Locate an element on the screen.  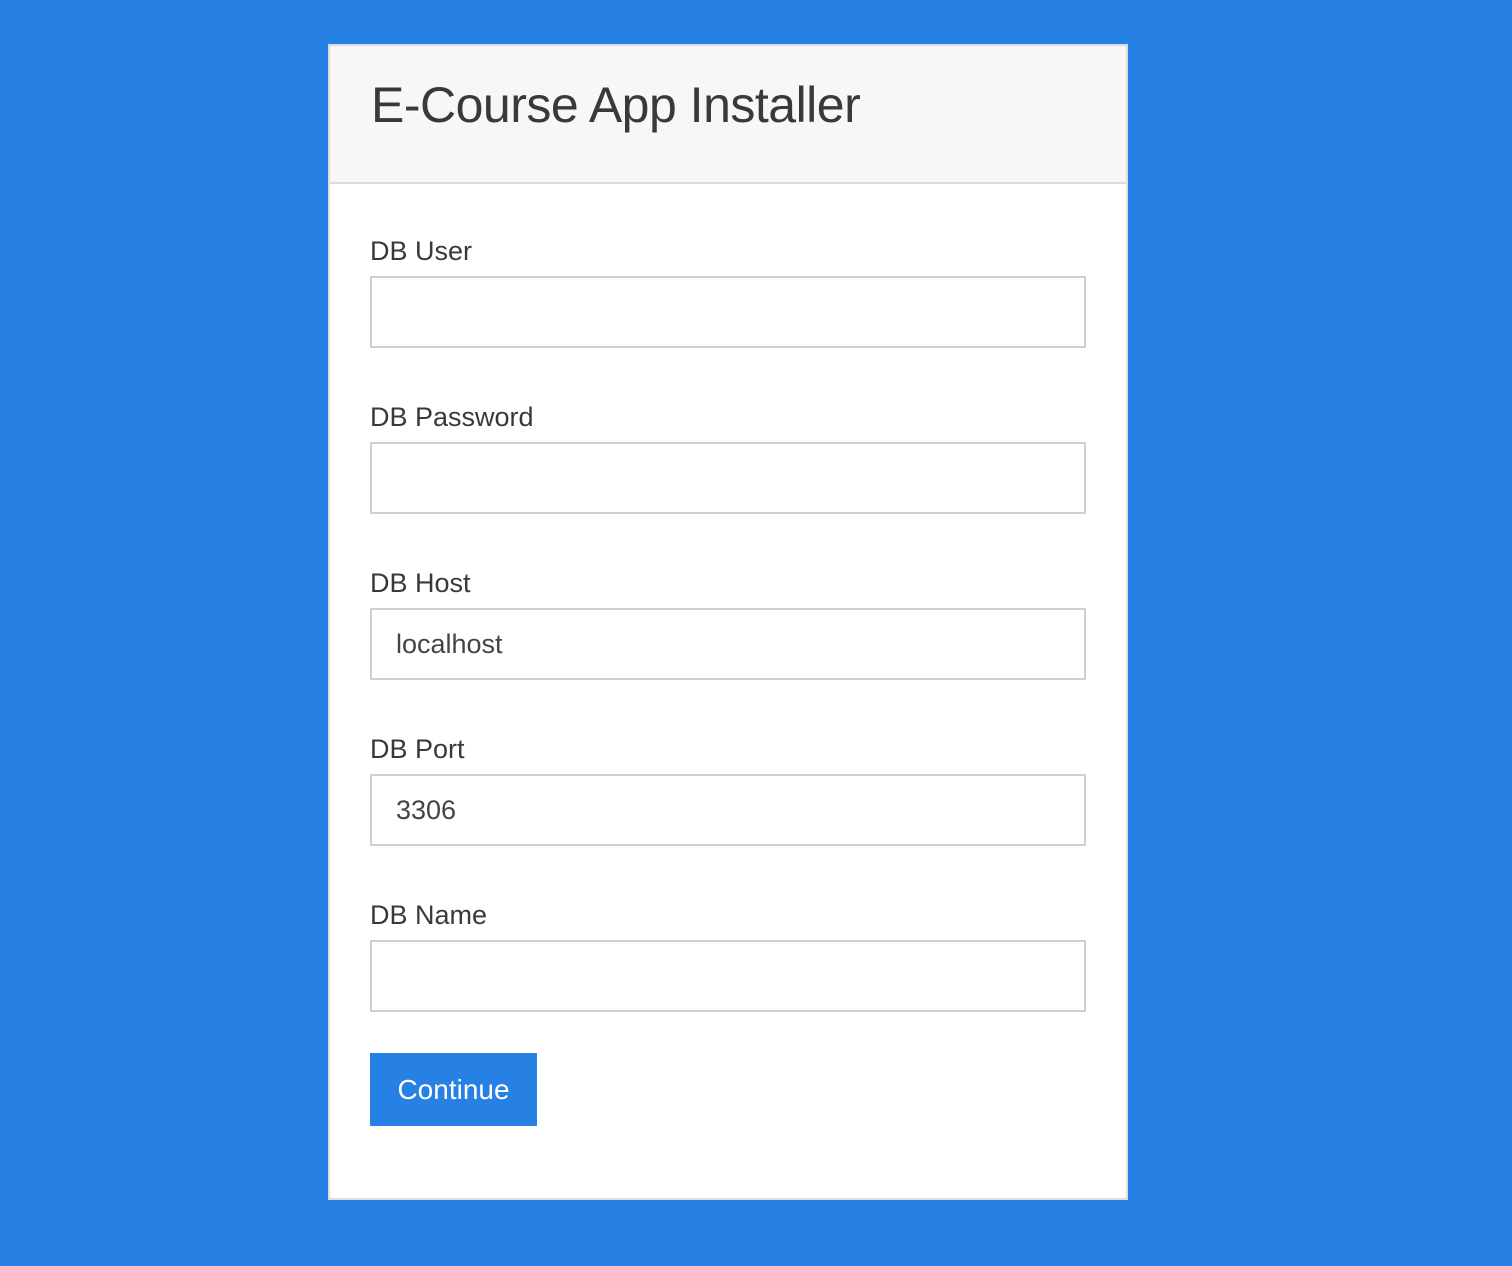
db-password-input is located at coordinates (728, 478).